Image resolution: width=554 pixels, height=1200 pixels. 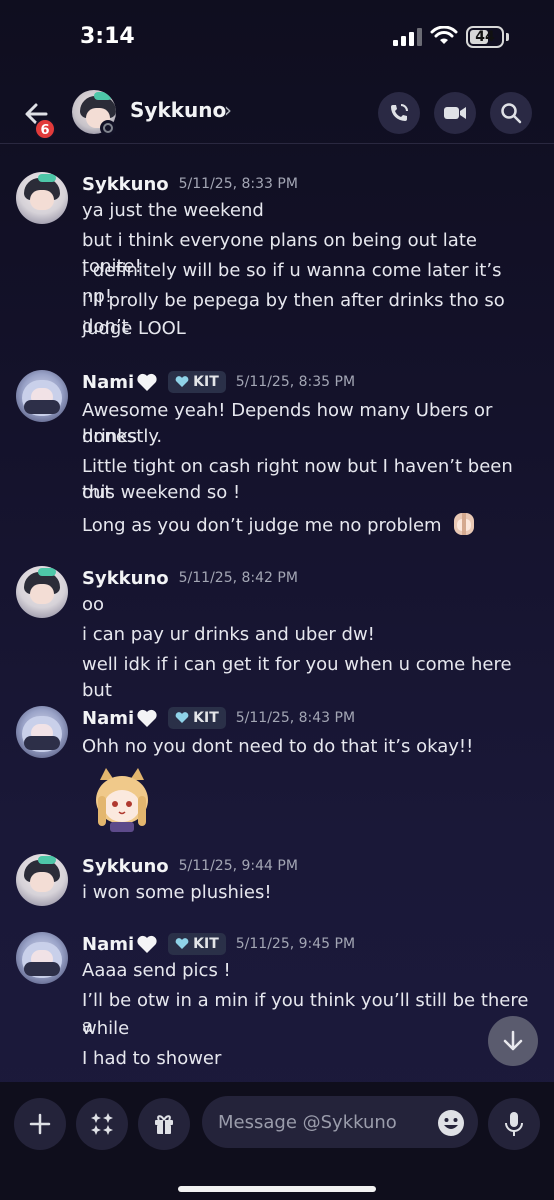 I want to click on message-text: i can pay ur drinks and uber dw!, so click(x=308, y=635).